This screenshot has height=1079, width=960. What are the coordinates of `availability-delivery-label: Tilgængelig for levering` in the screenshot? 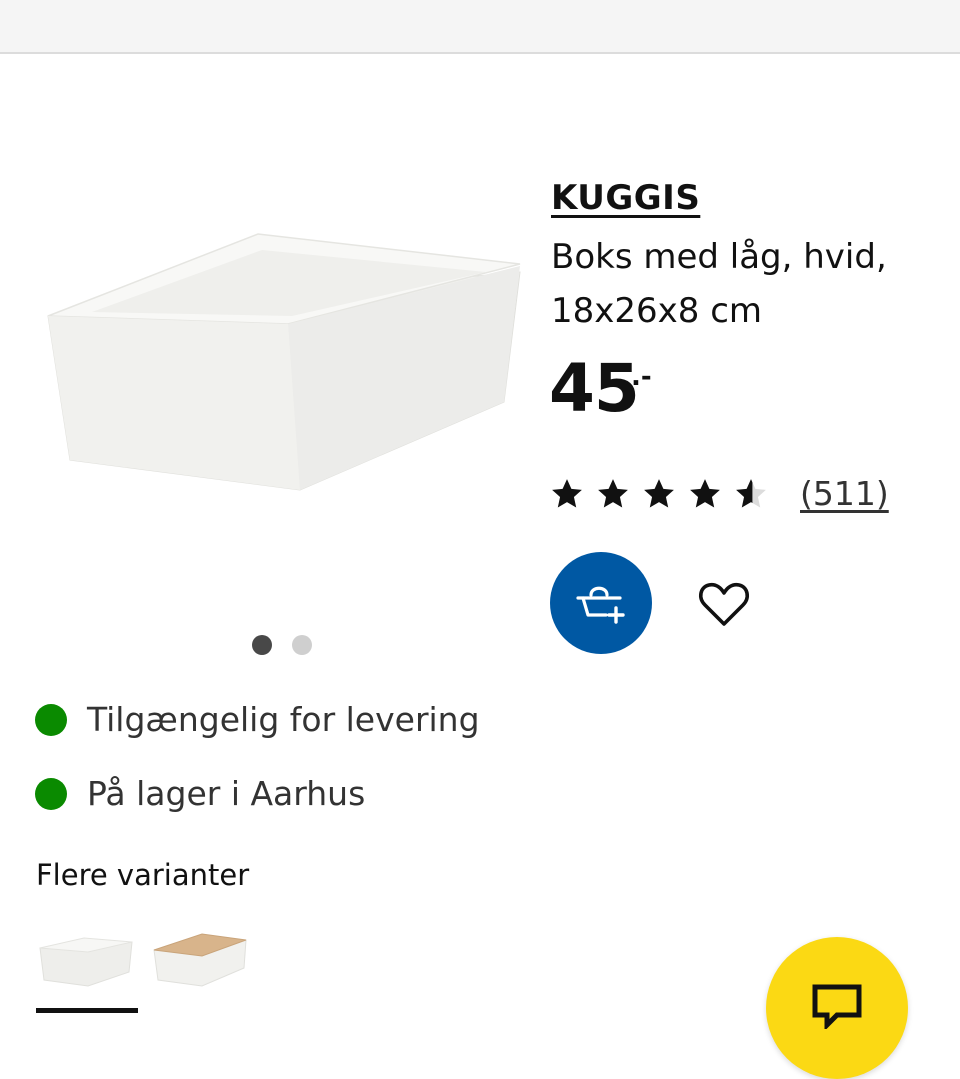 It's located at (283, 719).